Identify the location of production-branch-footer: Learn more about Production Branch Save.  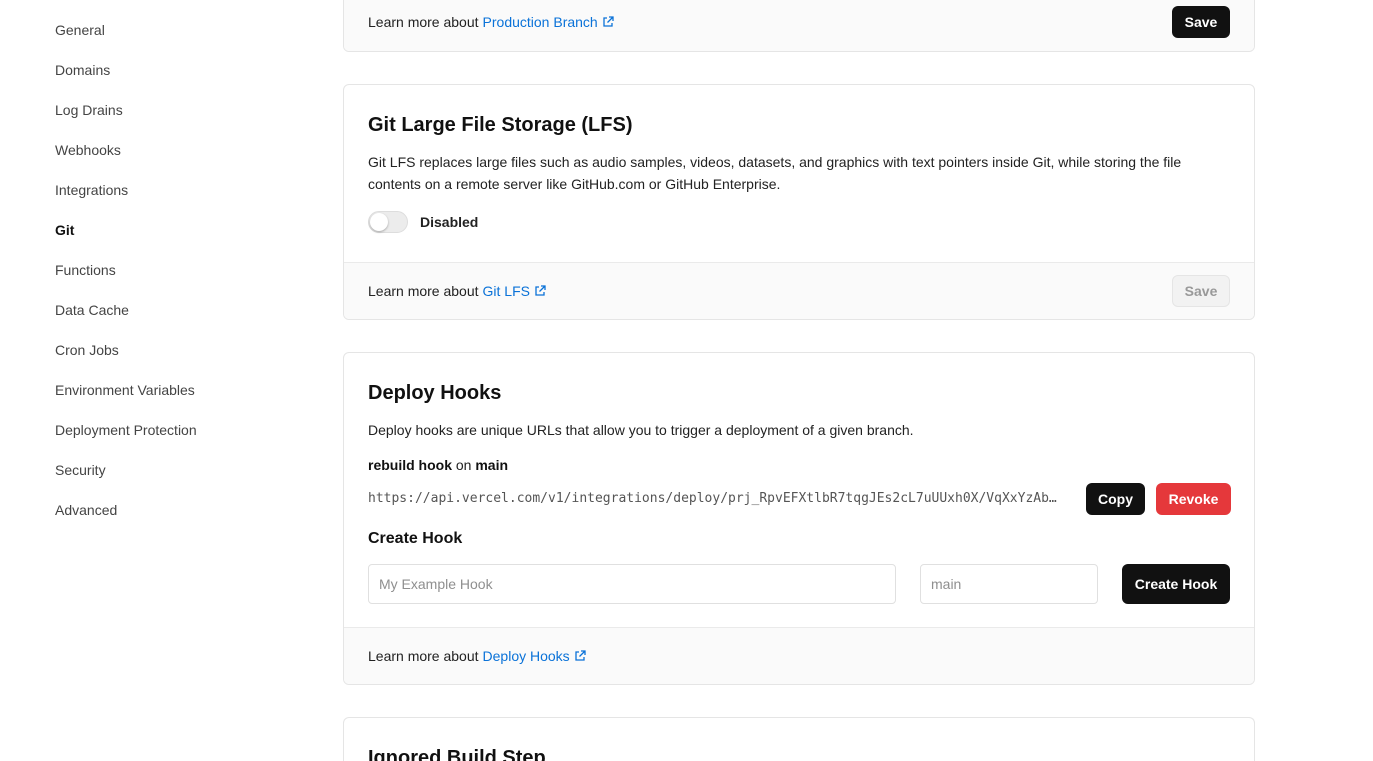
(799, 25).